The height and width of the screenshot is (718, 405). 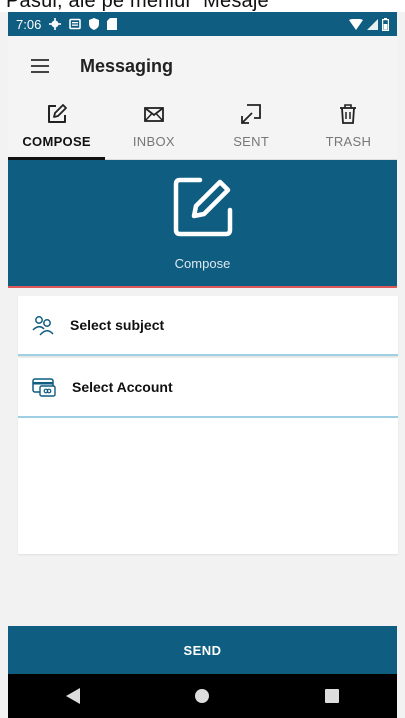 What do you see at coordinates (348, 114) in the screenshot?
I see `trash-icon` at bounding box center [348, 114].